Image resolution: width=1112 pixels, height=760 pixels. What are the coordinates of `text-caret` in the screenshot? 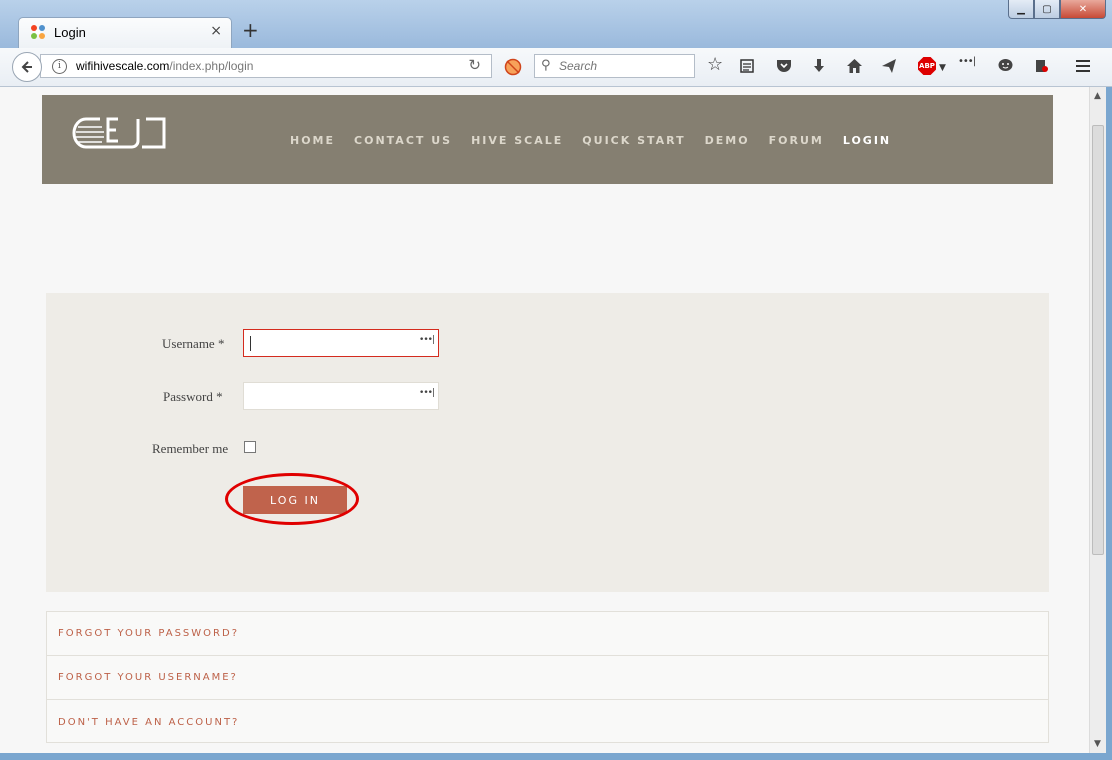 It's located at (250, 343).